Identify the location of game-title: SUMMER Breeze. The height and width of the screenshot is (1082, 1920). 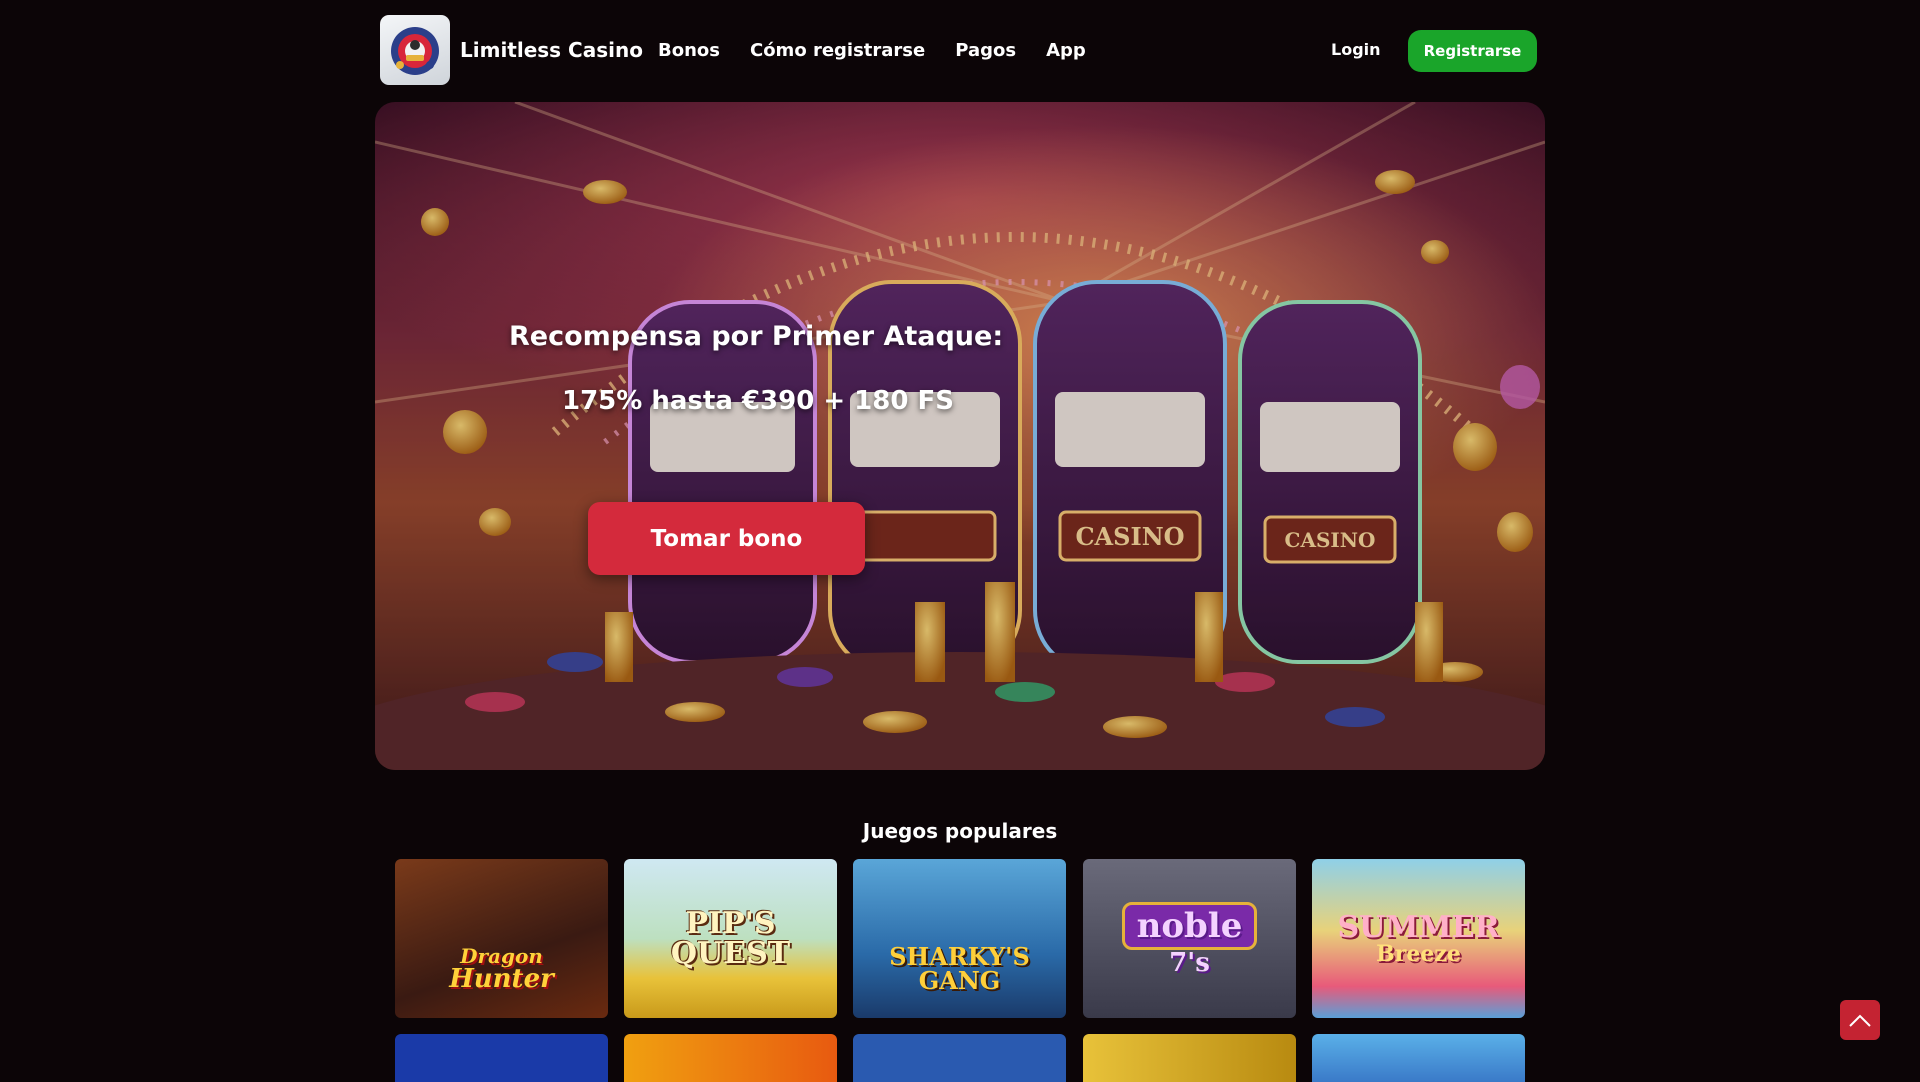
(1418, 938).